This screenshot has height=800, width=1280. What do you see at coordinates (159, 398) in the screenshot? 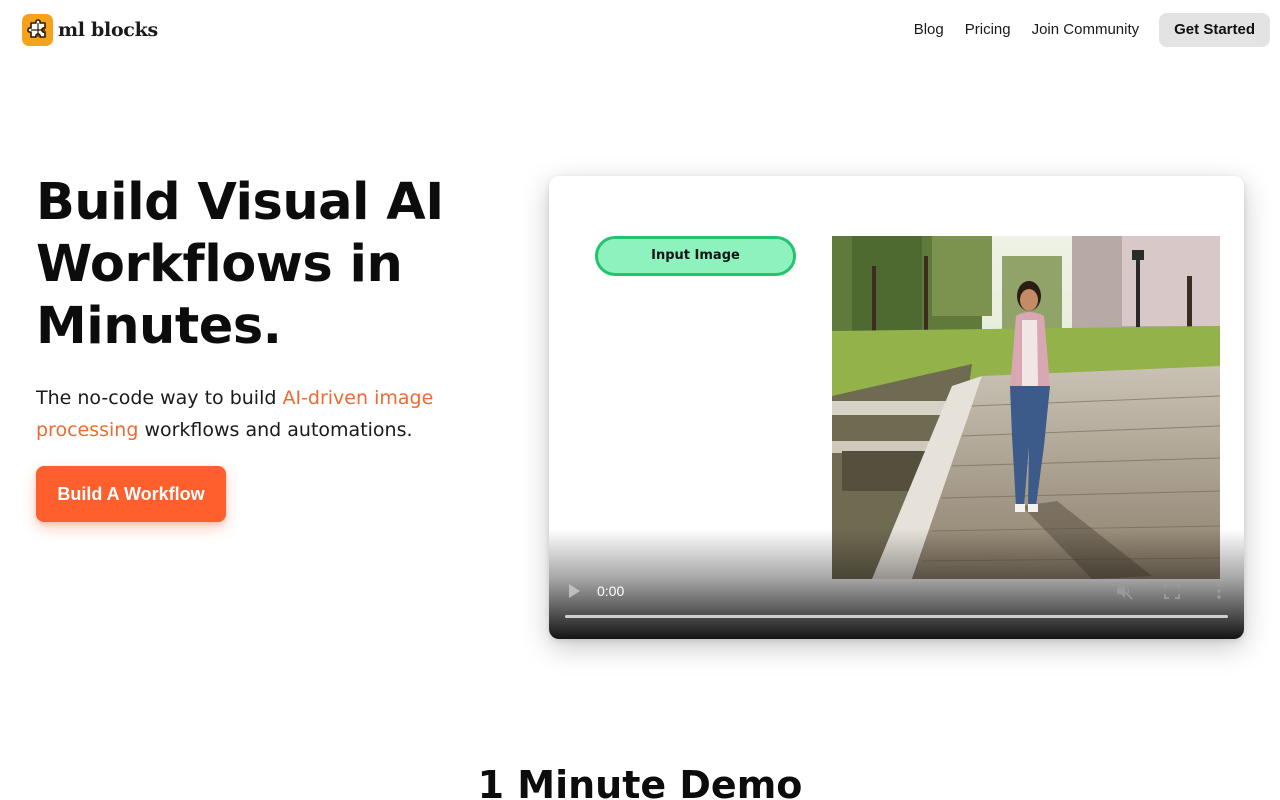
I see `hero-subtitle-start: The no-code way to build` at bounding box center [159, 398].